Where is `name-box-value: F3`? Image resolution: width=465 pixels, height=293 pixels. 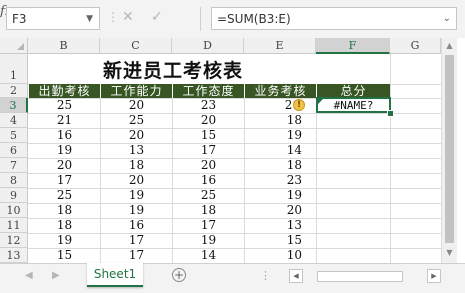 name-box-value: F3 is located at coordinates (19, 19).